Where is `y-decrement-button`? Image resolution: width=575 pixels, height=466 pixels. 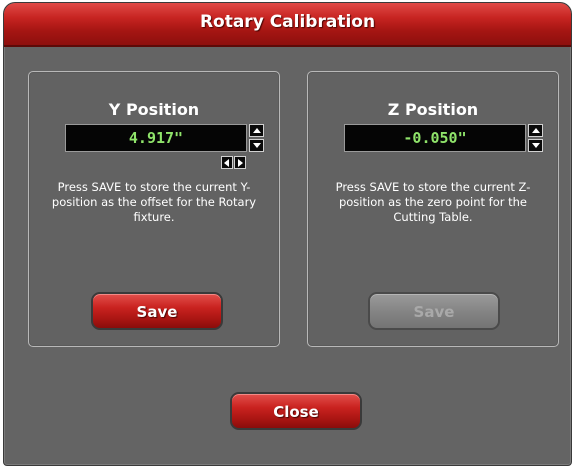 y-decrement-button is located at coordinates (256, 145).